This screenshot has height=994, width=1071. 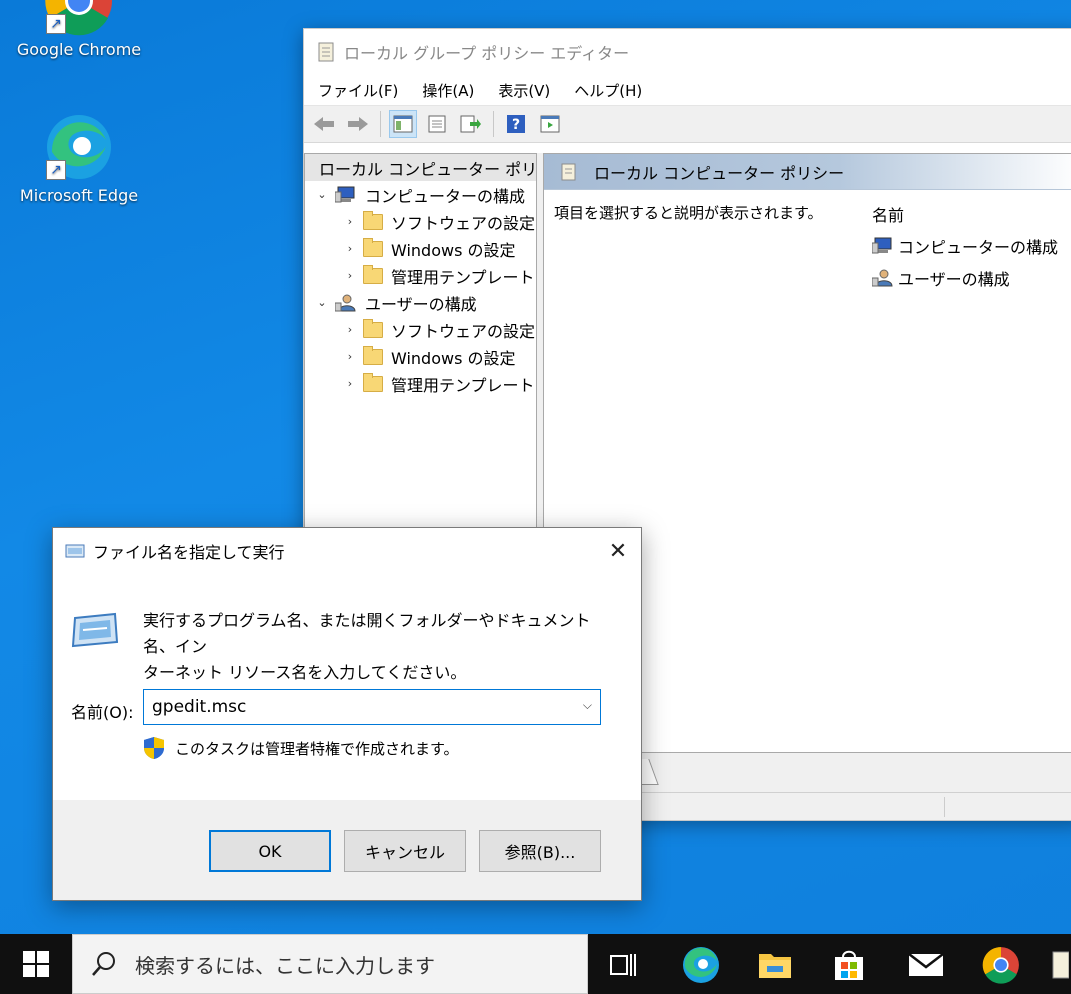 I want to click on forward-button, so click(x=358, y=124).